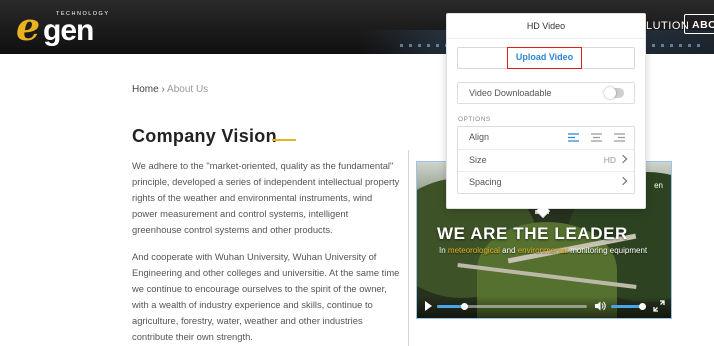 This screenshot has height=346, width=714. Describe the element at coordinates (450, 306) in the screenshot. I see `video-progress-fill` at that location.